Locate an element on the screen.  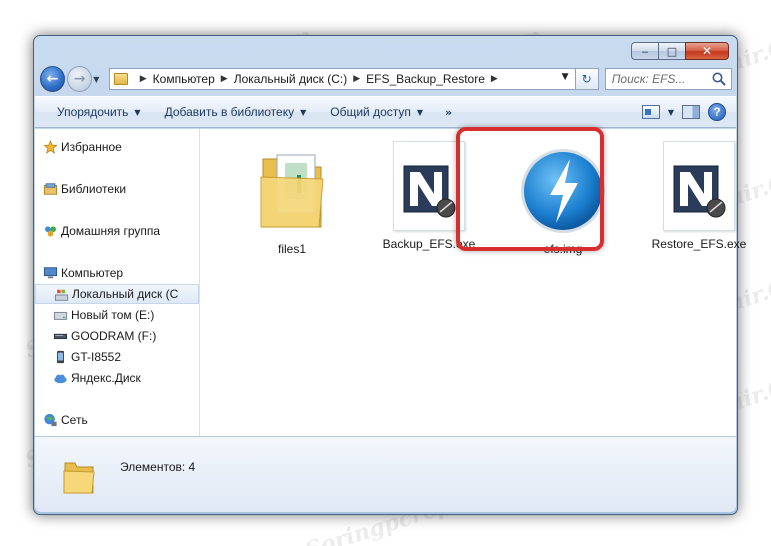
details-pane: Элементов: 4 is located at coordinates (385, 474).